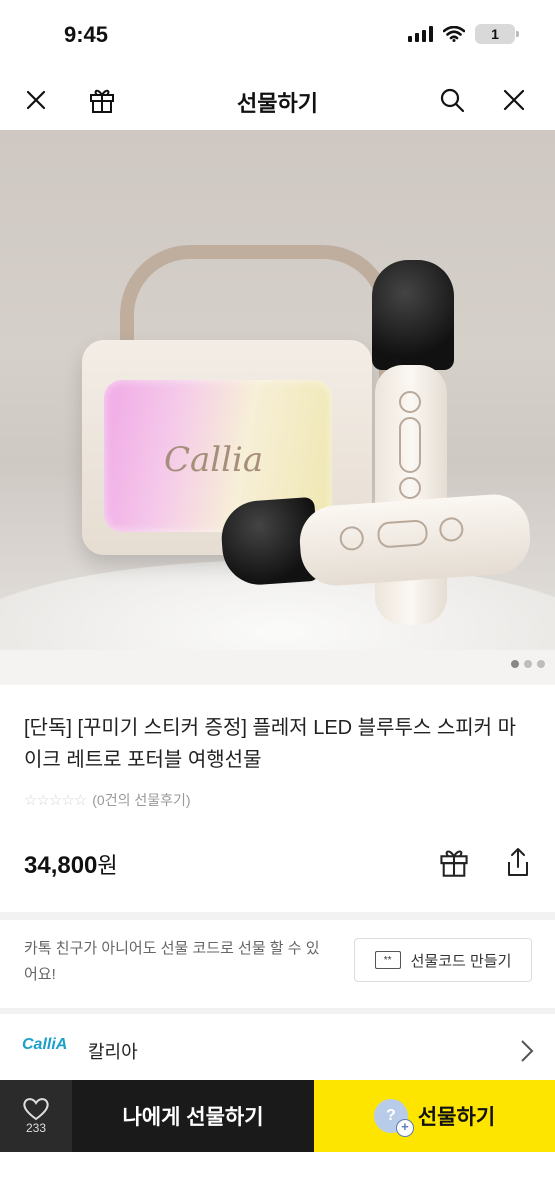 This screenshot has width=555, height=1200. What do you see at coordinates (172, 961) in the screenshot?
I see `gift-code-description: 카톡 친구가 아니어도 선물 코드로 선물 할 수 있어요!` at bounding box center [172, 961].